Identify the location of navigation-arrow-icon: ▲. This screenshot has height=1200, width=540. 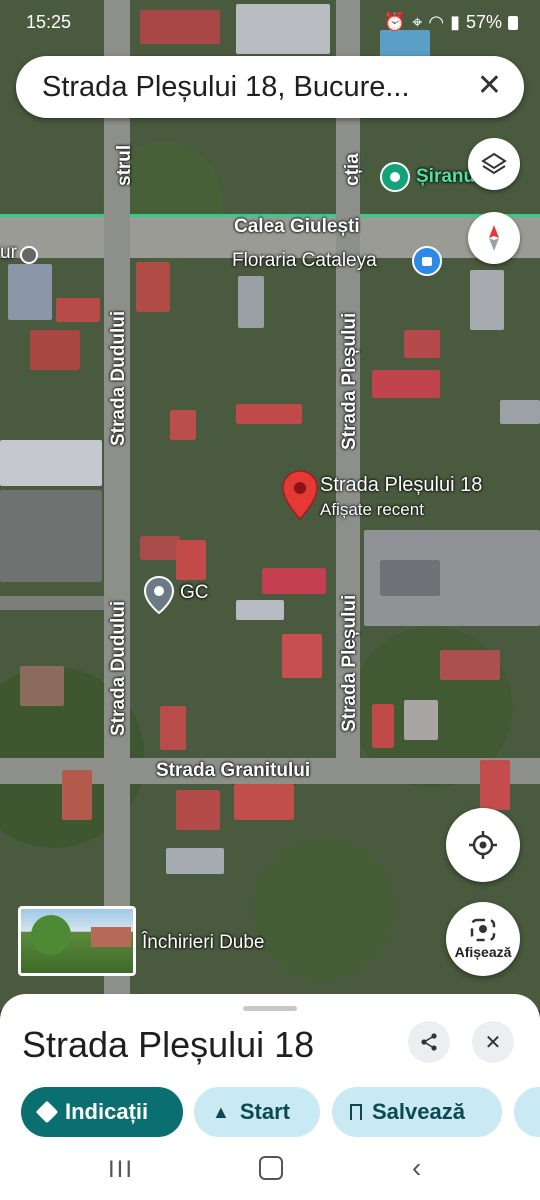
(221, 1111).